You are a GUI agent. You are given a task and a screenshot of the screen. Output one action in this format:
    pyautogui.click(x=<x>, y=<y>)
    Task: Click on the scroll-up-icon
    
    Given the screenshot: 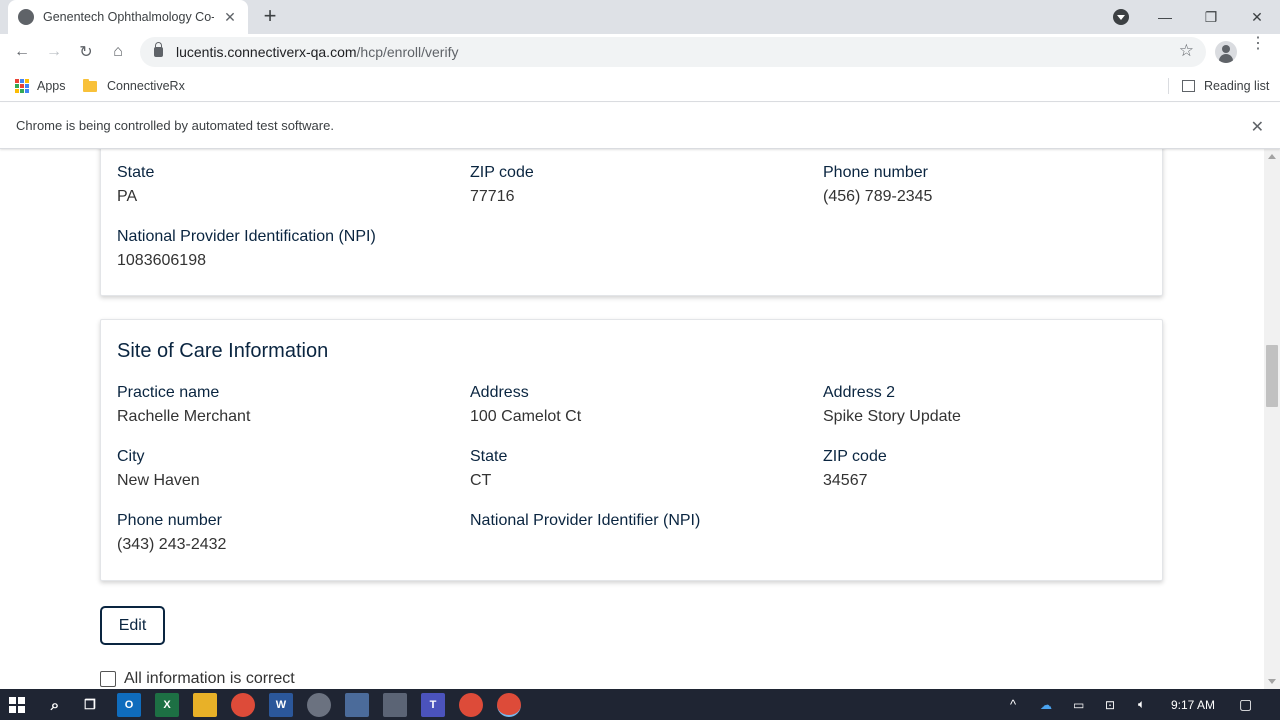 What is the action you would take?
    pyautogui.click(x=1272, y=156)
    